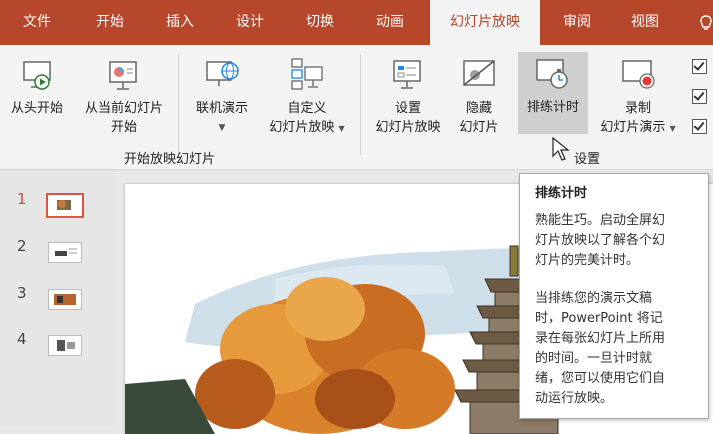 Image resolution: width=713 pixels, height=434 pixels. Describe the element at coordinates (22, 293) in the screenshot. I see `thumbnail-number: 3` at that location.